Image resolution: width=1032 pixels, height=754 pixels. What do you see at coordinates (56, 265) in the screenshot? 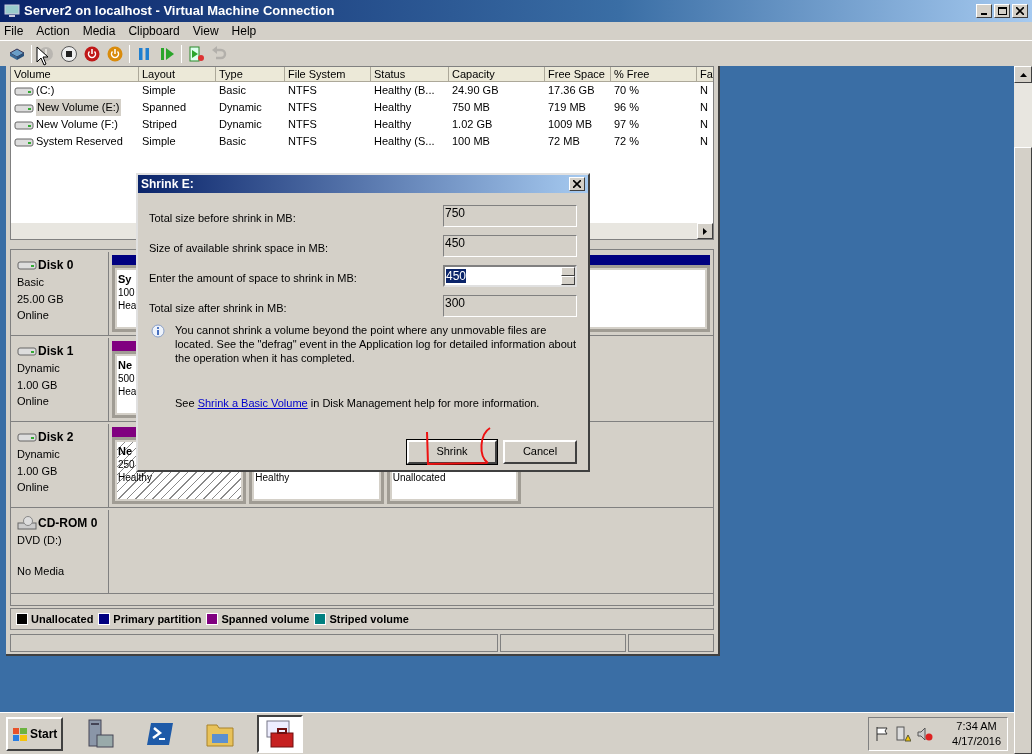
I see `disk-name: Disk 0` at bounding box center [56, 265].